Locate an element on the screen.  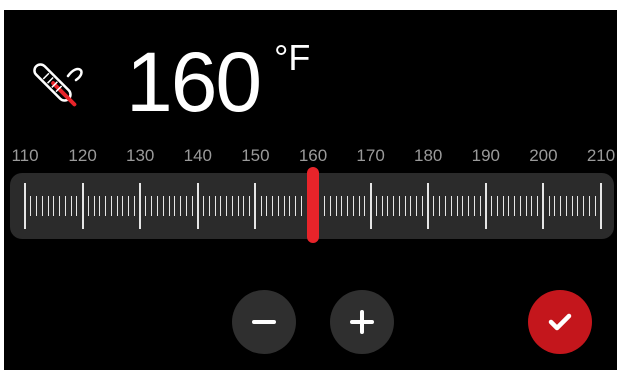
slider-handle is located at coordinates (313, 205).